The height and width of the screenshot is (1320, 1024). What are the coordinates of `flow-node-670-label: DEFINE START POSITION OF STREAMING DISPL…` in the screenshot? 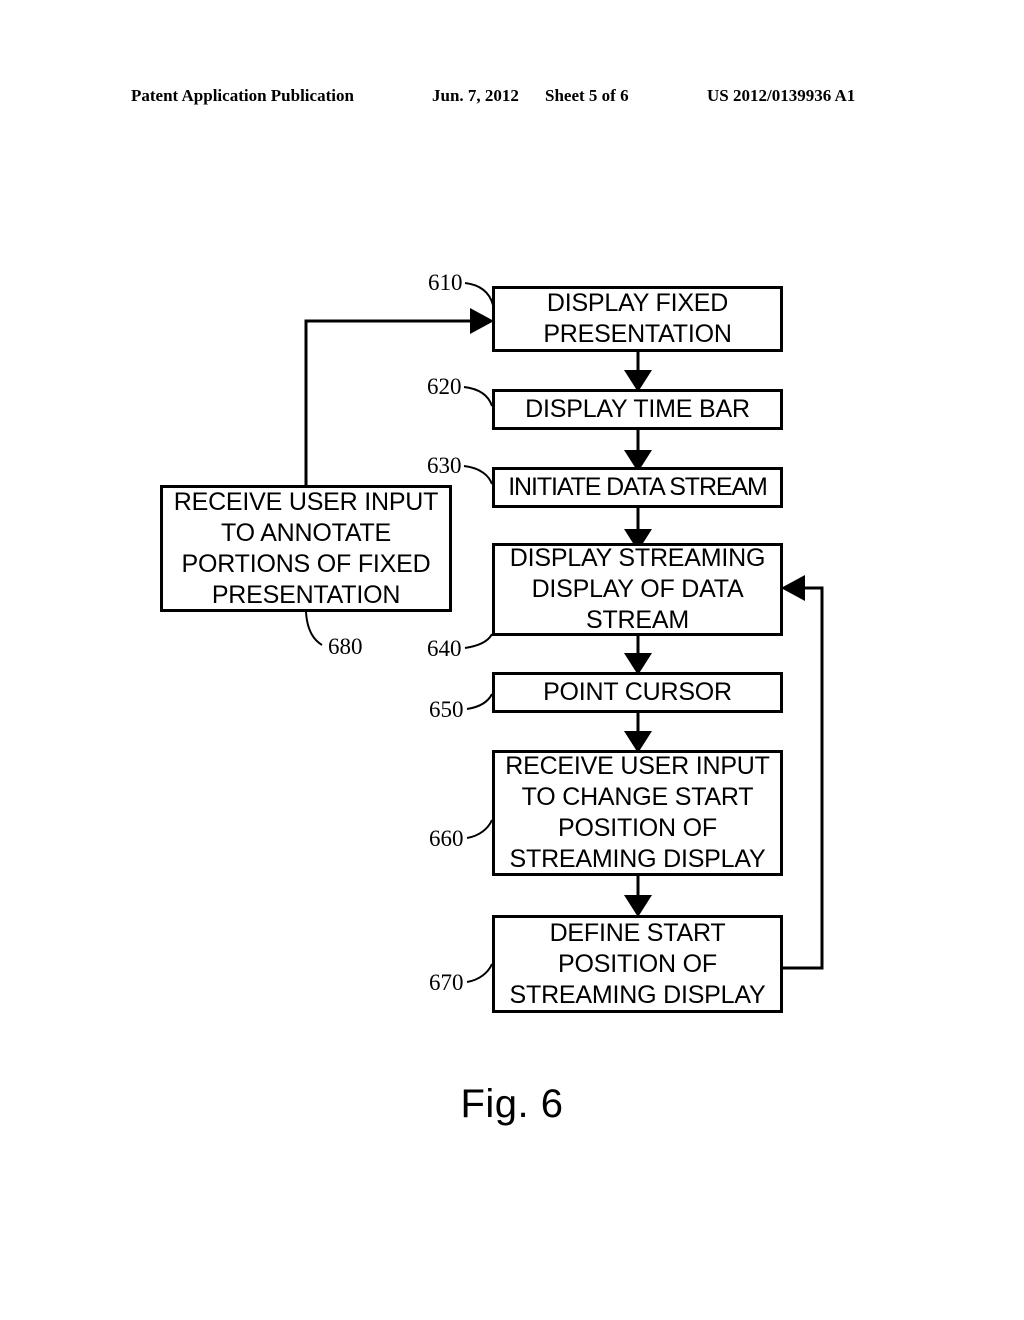 It's located at (637, 963).